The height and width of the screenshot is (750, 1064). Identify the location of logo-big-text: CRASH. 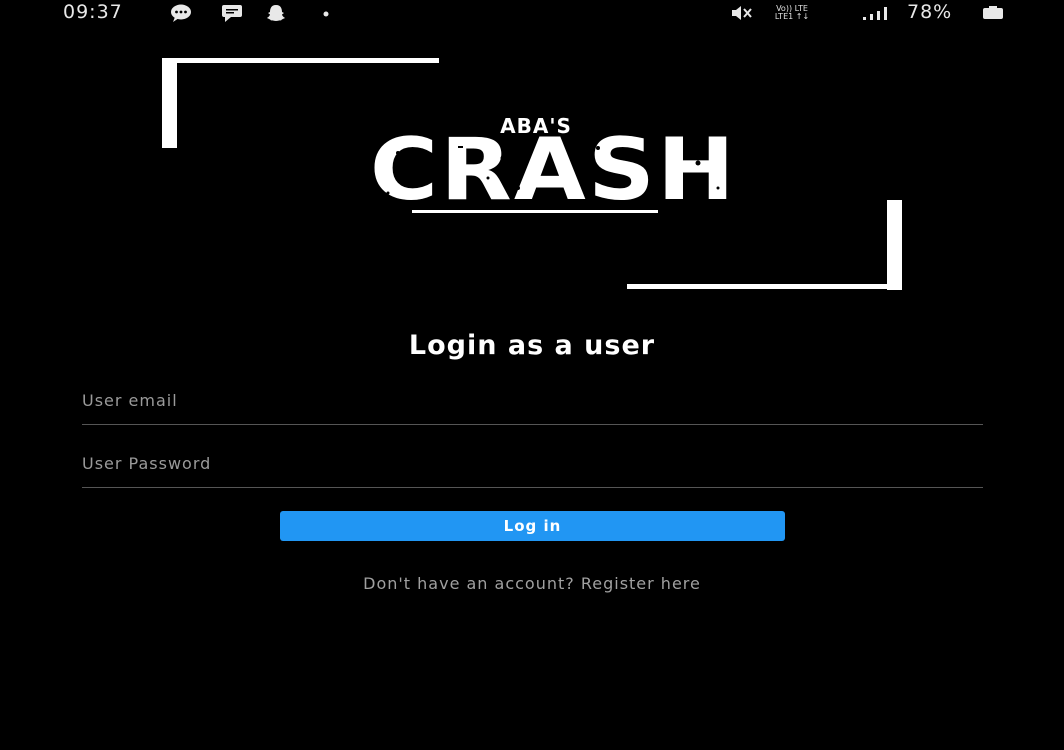
(553, 170).